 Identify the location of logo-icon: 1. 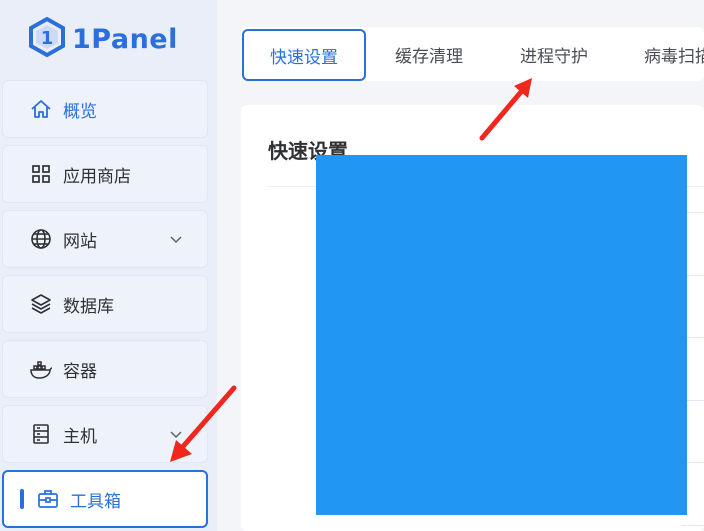
(47, 38).